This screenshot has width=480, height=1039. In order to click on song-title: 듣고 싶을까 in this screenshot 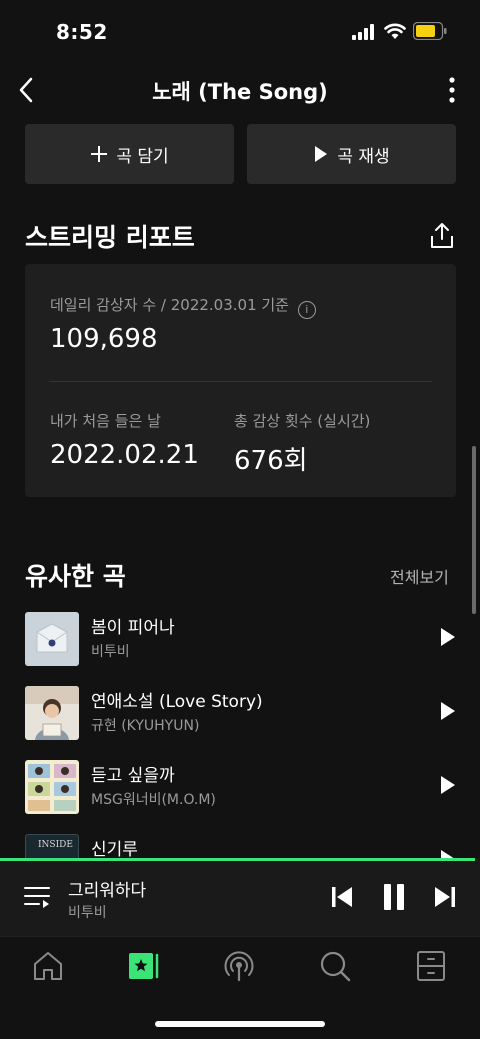, I will do `click(133, 776)`.